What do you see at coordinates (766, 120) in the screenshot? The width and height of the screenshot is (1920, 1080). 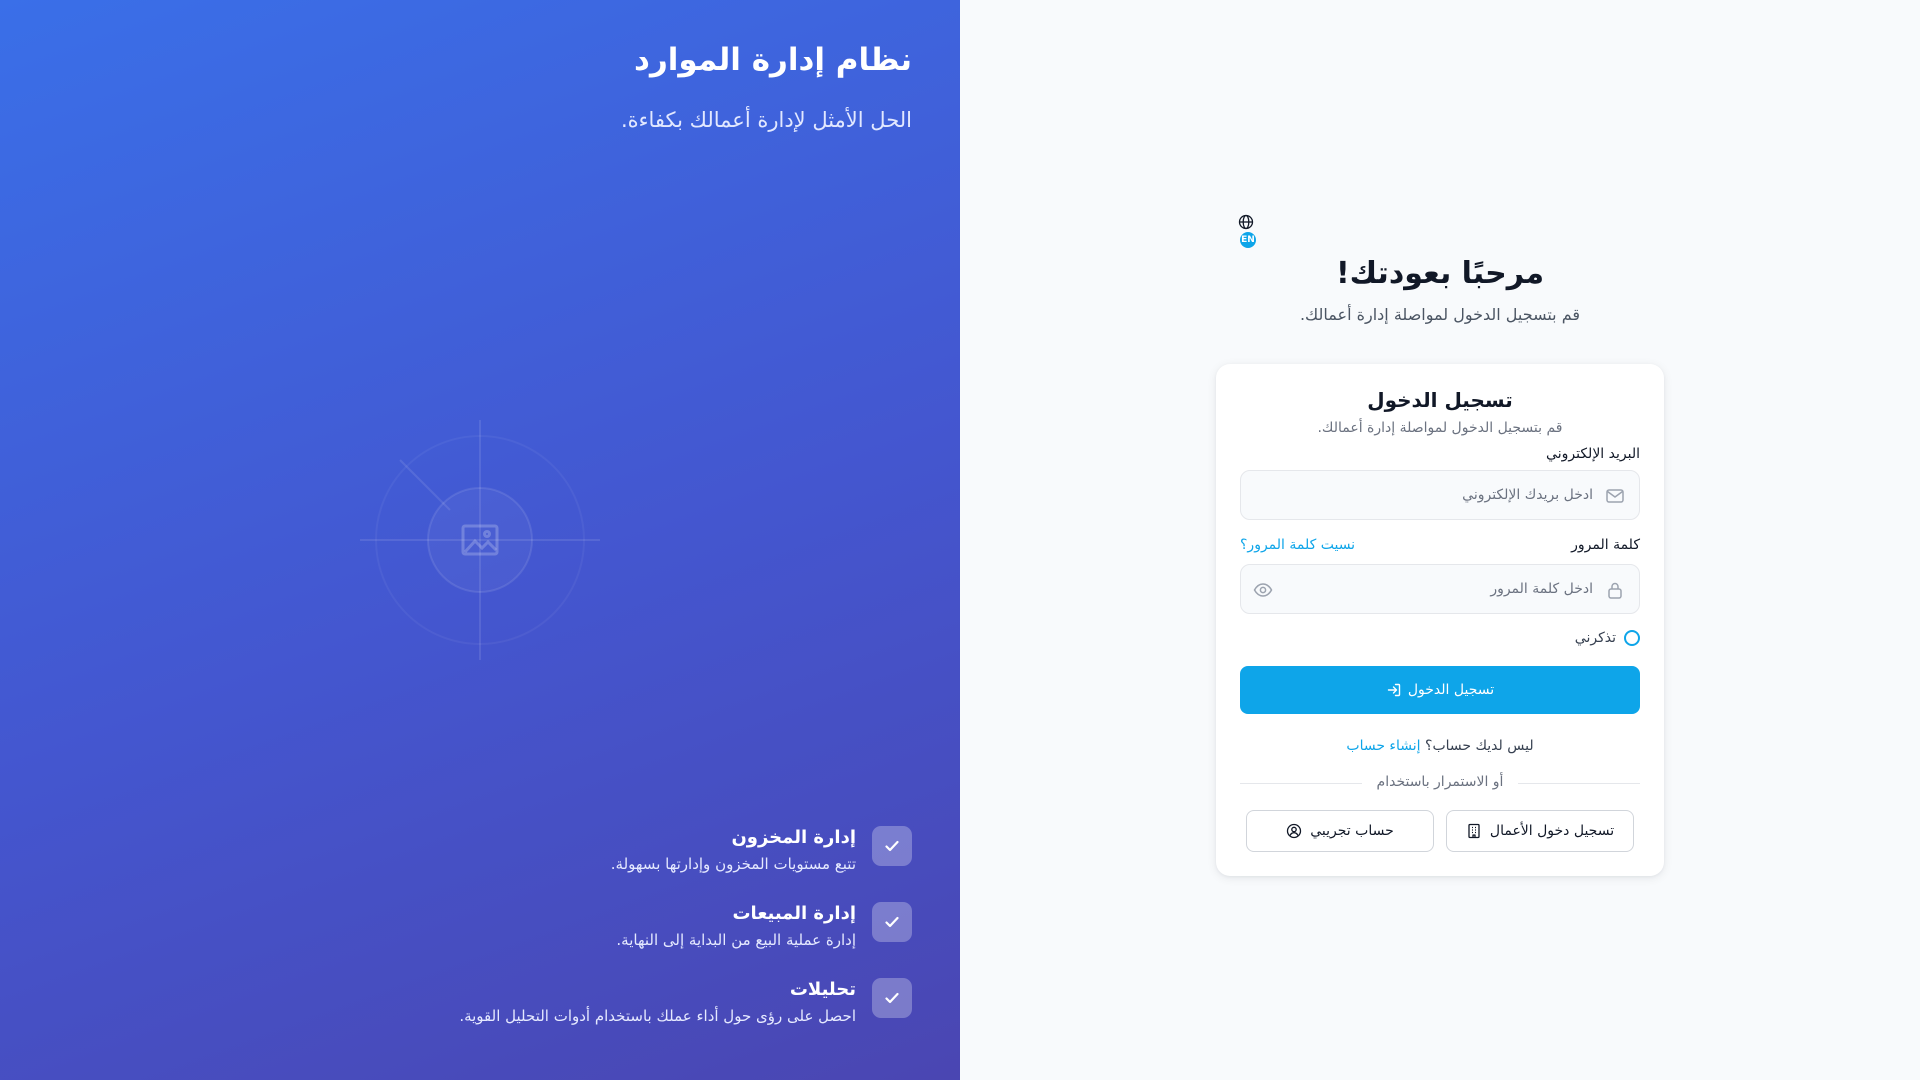 I see `hero-subtitle: الحل الأمثل لإدارة أعمالك بكفاءة.` at bounding box center [766, 120].